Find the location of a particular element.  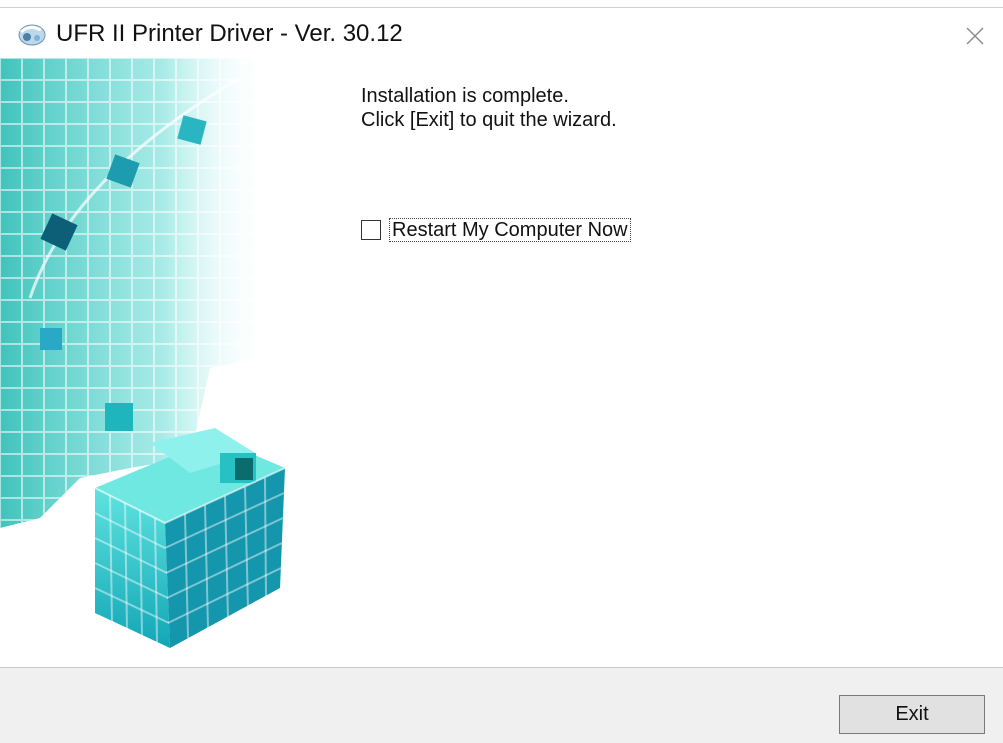

window-title: UFR II Printer Driver - Ver. 30.12 is located at coordinates (229, 33).